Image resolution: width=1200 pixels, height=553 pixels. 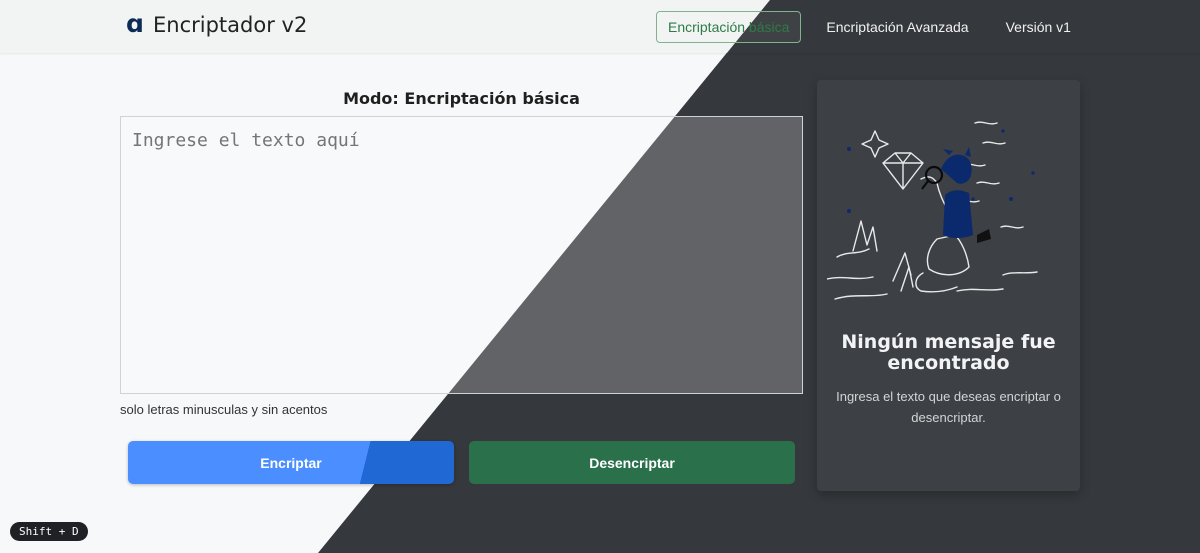 I want to click on mode-title: Modo: Encriptación básica, so click(x=461, y=98).